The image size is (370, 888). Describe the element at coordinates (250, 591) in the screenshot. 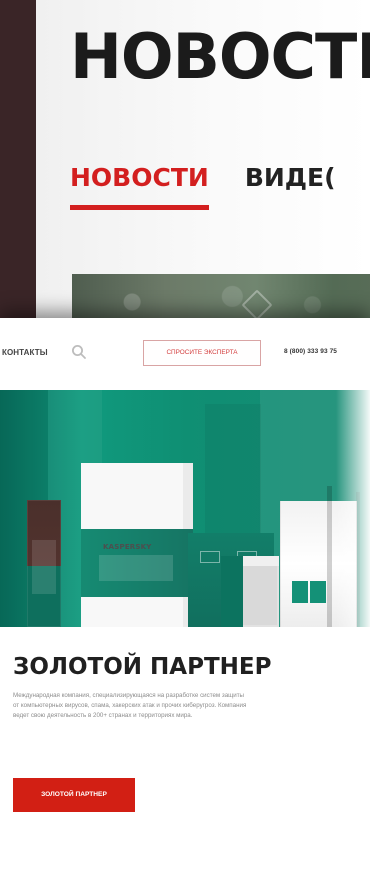

I see `display-screen` at that location.